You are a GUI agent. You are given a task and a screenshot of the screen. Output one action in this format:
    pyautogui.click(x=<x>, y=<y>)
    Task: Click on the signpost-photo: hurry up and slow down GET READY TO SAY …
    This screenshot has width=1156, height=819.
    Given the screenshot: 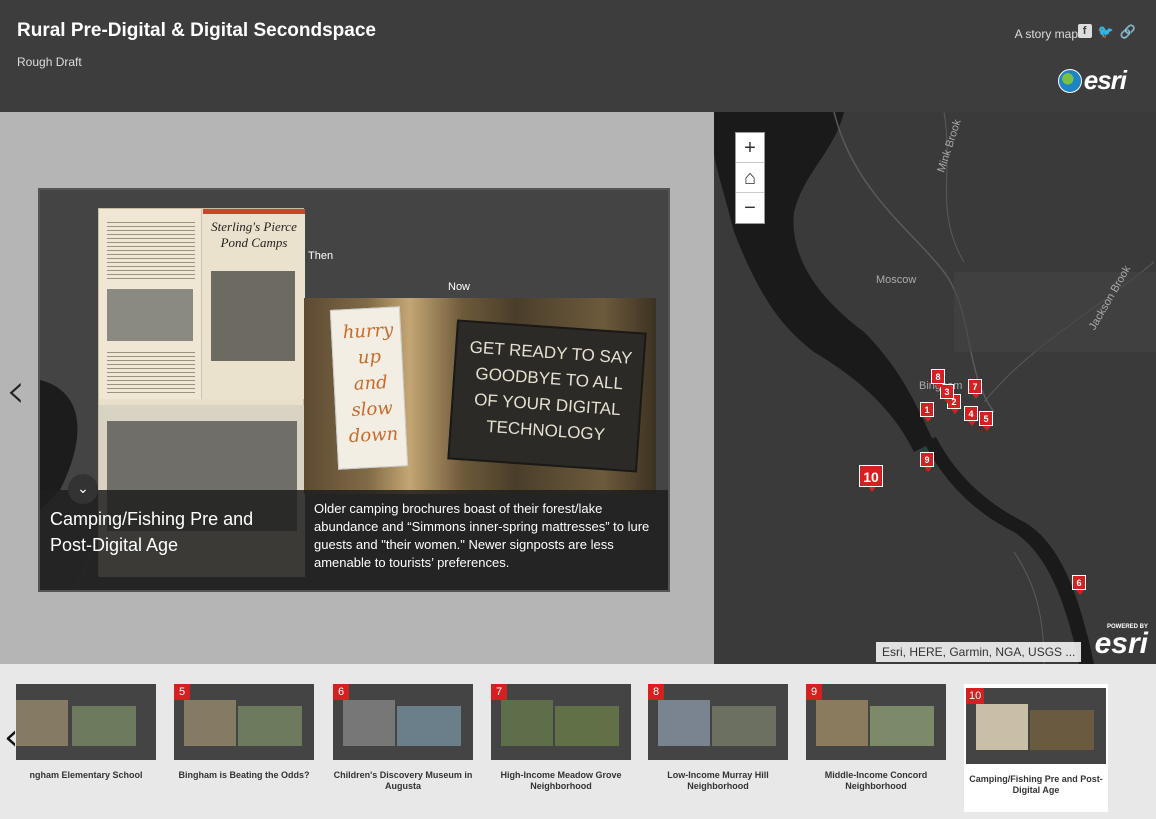 What is the action you would take?
    pyautogui.click(x=480, y=396)
    